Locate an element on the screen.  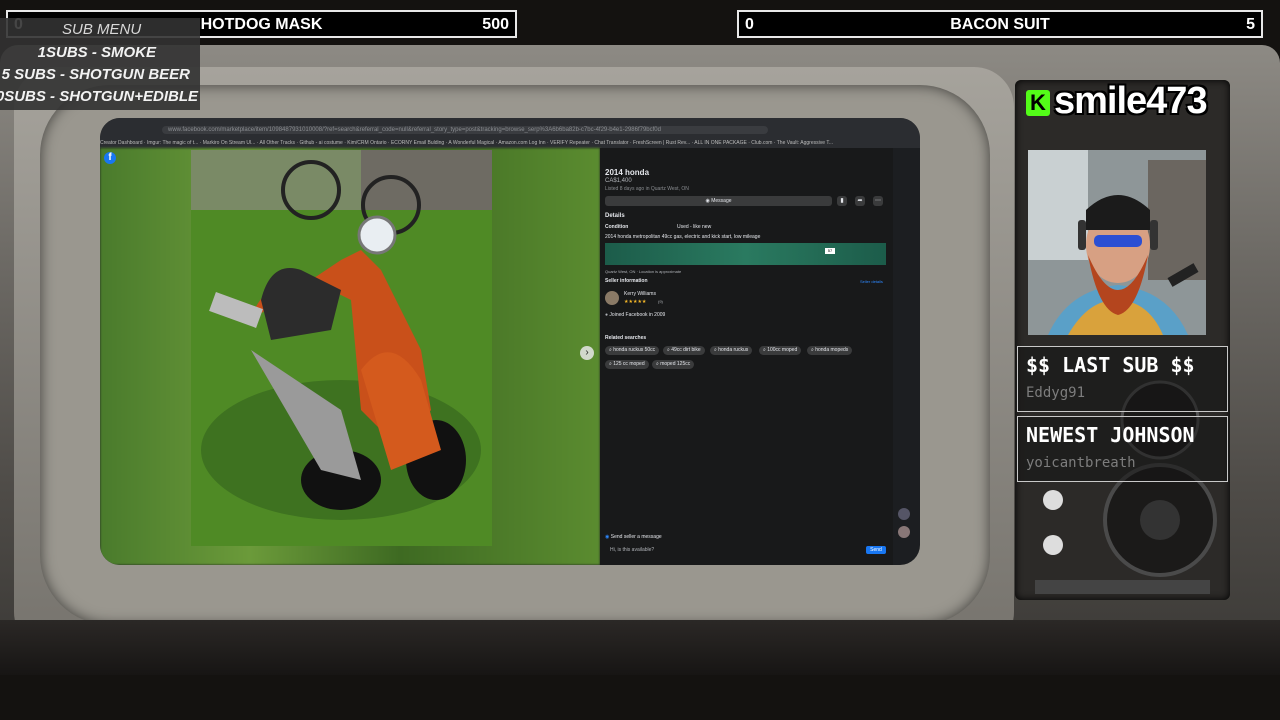
condition-value: Used - like new is located at coordinates (694, 227).